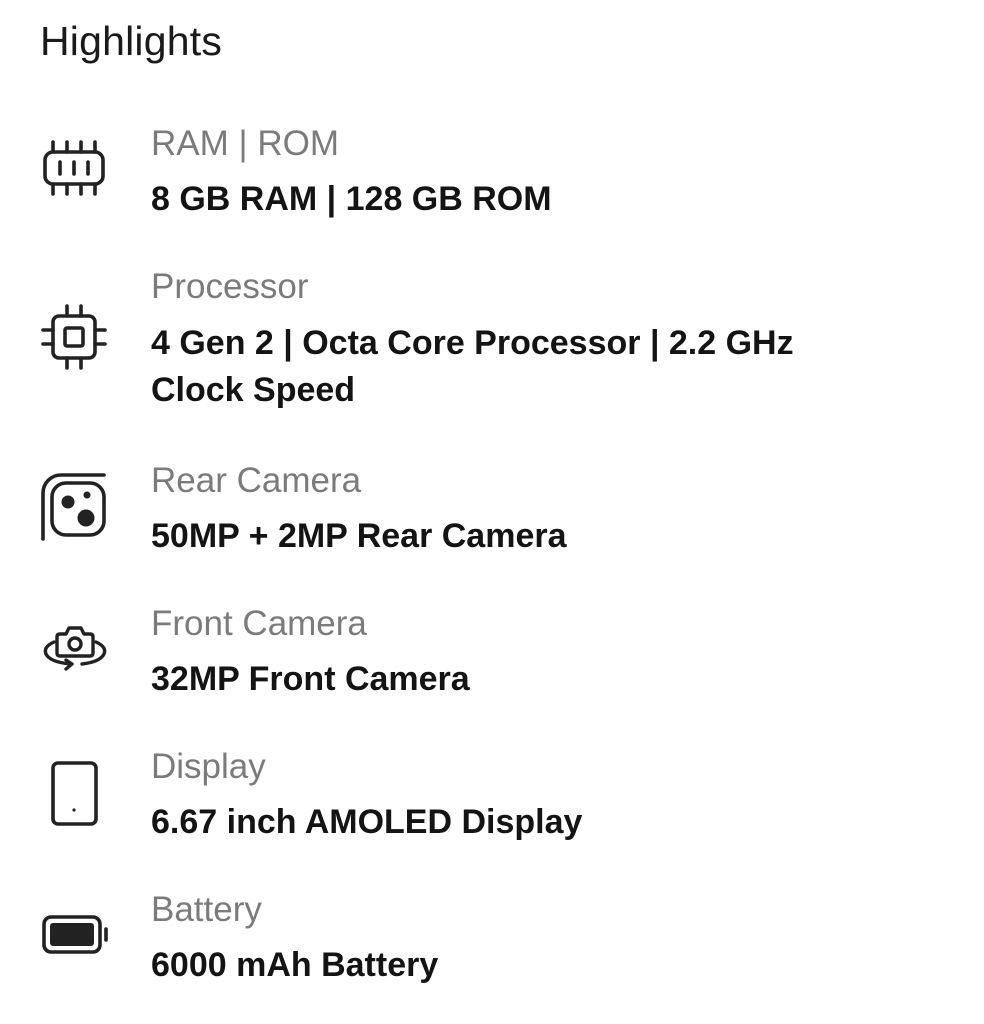 The width and height of the screenshot is (984, 1024). Describe the element at coordinates (75, 647) in the screenshot. I see `front-camera-icon` at that location.